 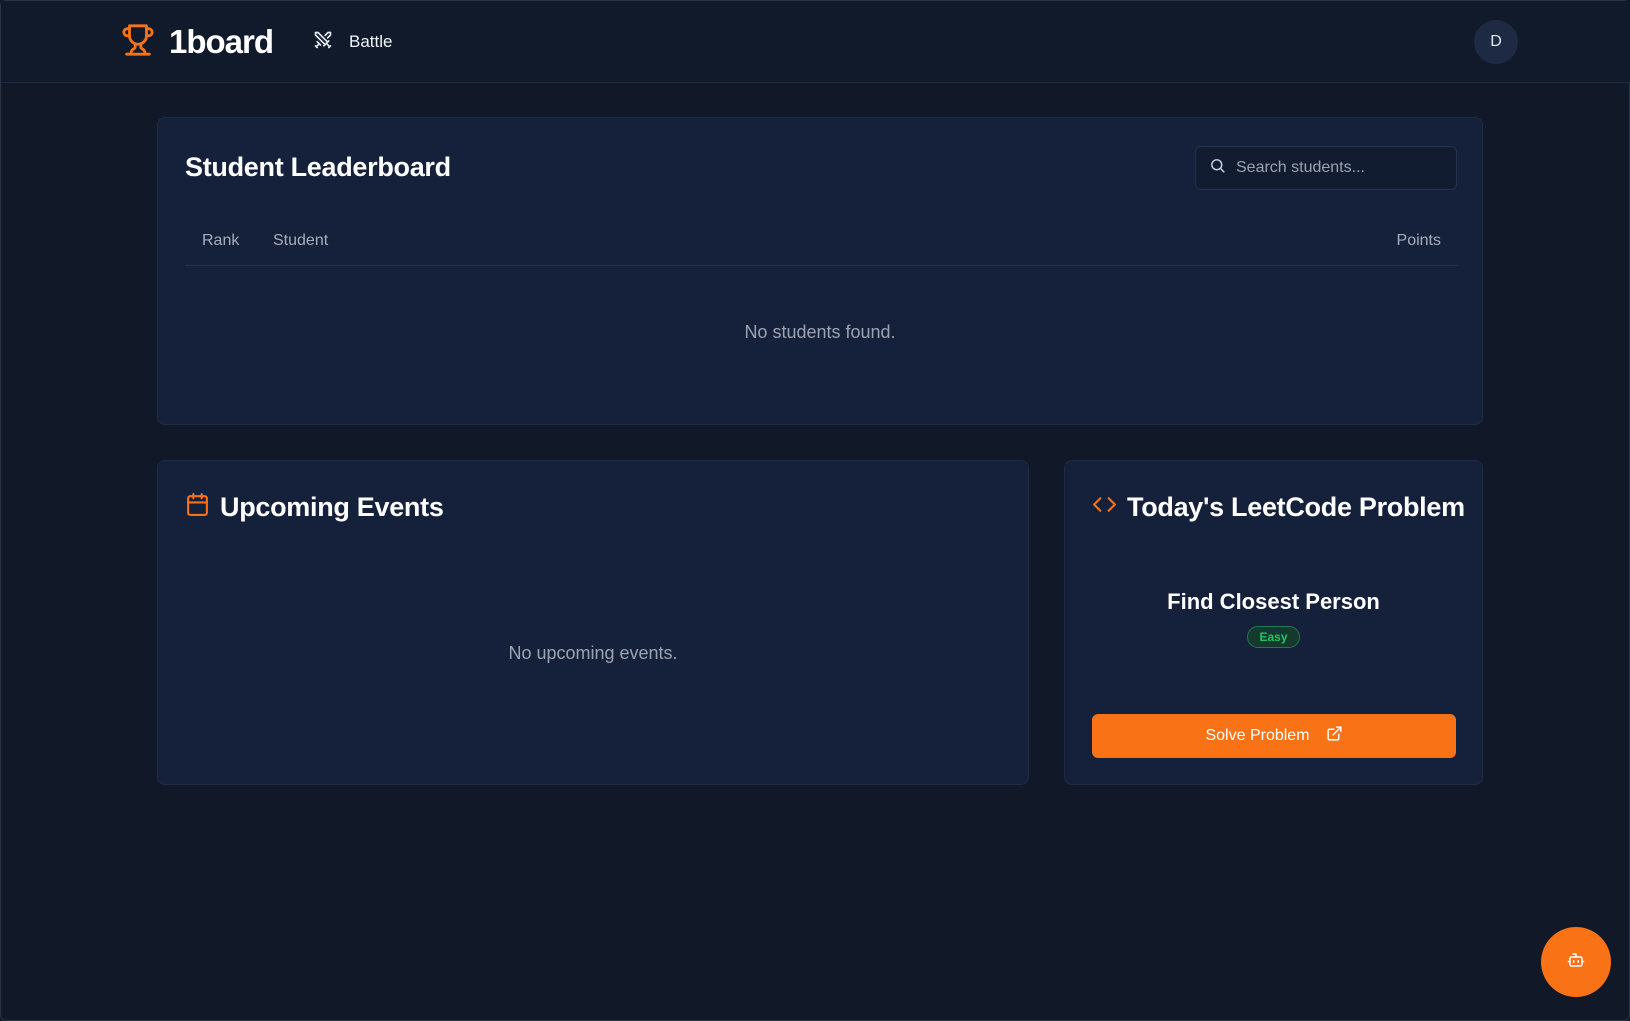 I want to click on brand-name: 1board, so click(x=221, y=41).